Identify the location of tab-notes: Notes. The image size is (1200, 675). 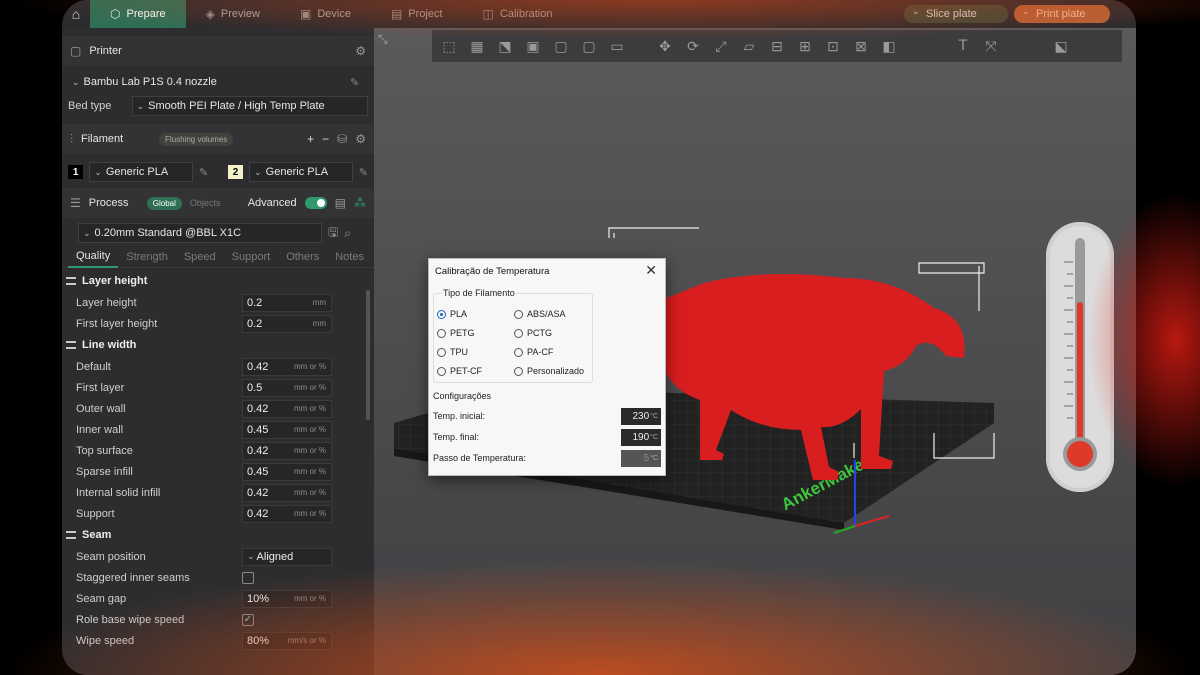
(349, 257).